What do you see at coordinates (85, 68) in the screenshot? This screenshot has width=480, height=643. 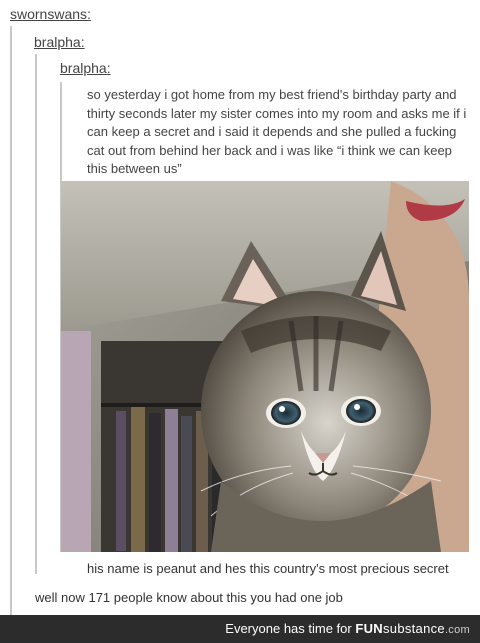 I see `username-bralpha-original: bralpha:` at bounding box center [85, 68].